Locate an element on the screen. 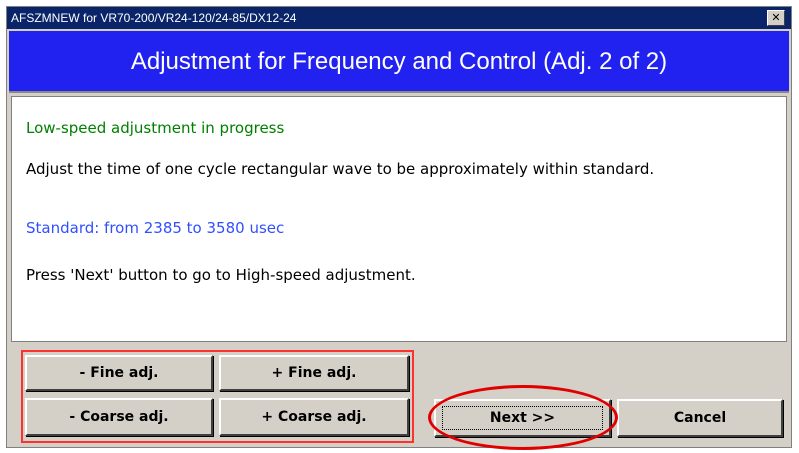  coarse-adj-plus-button: + Coarse adj. is located at coordinates (314, 417).